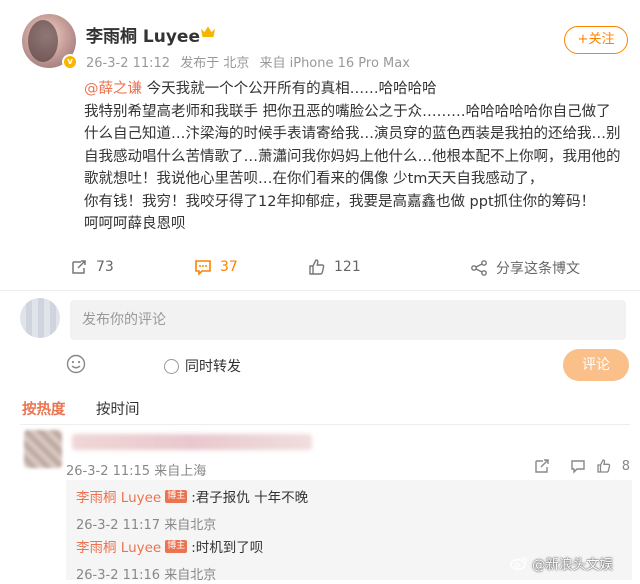 The height and width of the screenshot is (584, 640). I want to click on post-location: 发布于 北京, so click(215, 63).